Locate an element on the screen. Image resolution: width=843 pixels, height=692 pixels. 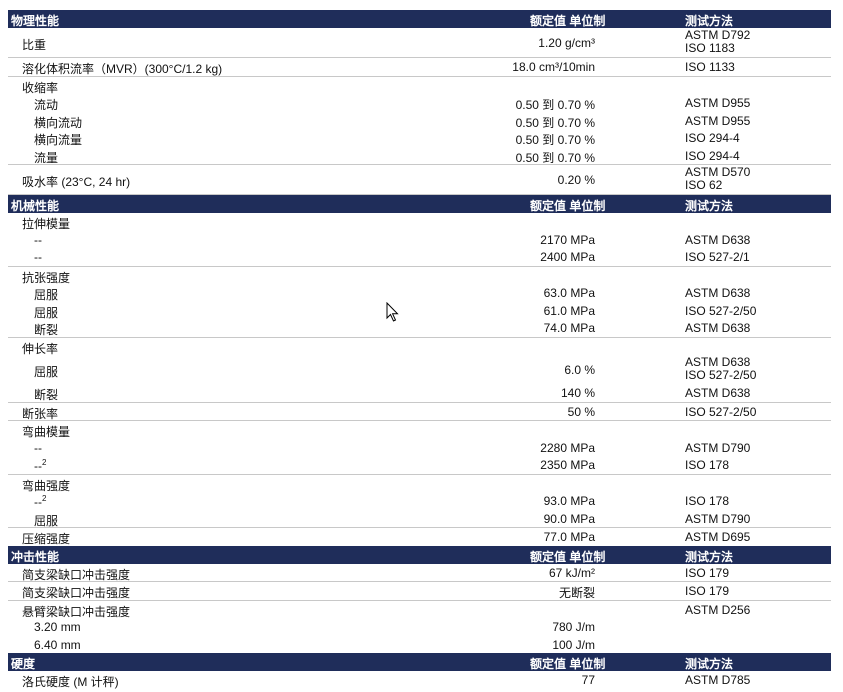
property-row: --2 93.0 MPa ISO 178 is located at coordinates (419, 501).